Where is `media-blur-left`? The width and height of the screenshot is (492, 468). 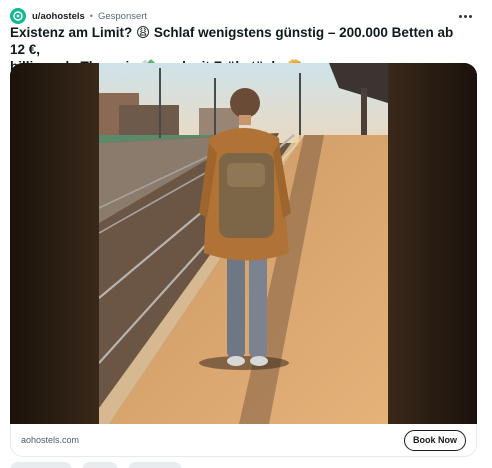 media-blur-left is located at coordinates (54, 243).